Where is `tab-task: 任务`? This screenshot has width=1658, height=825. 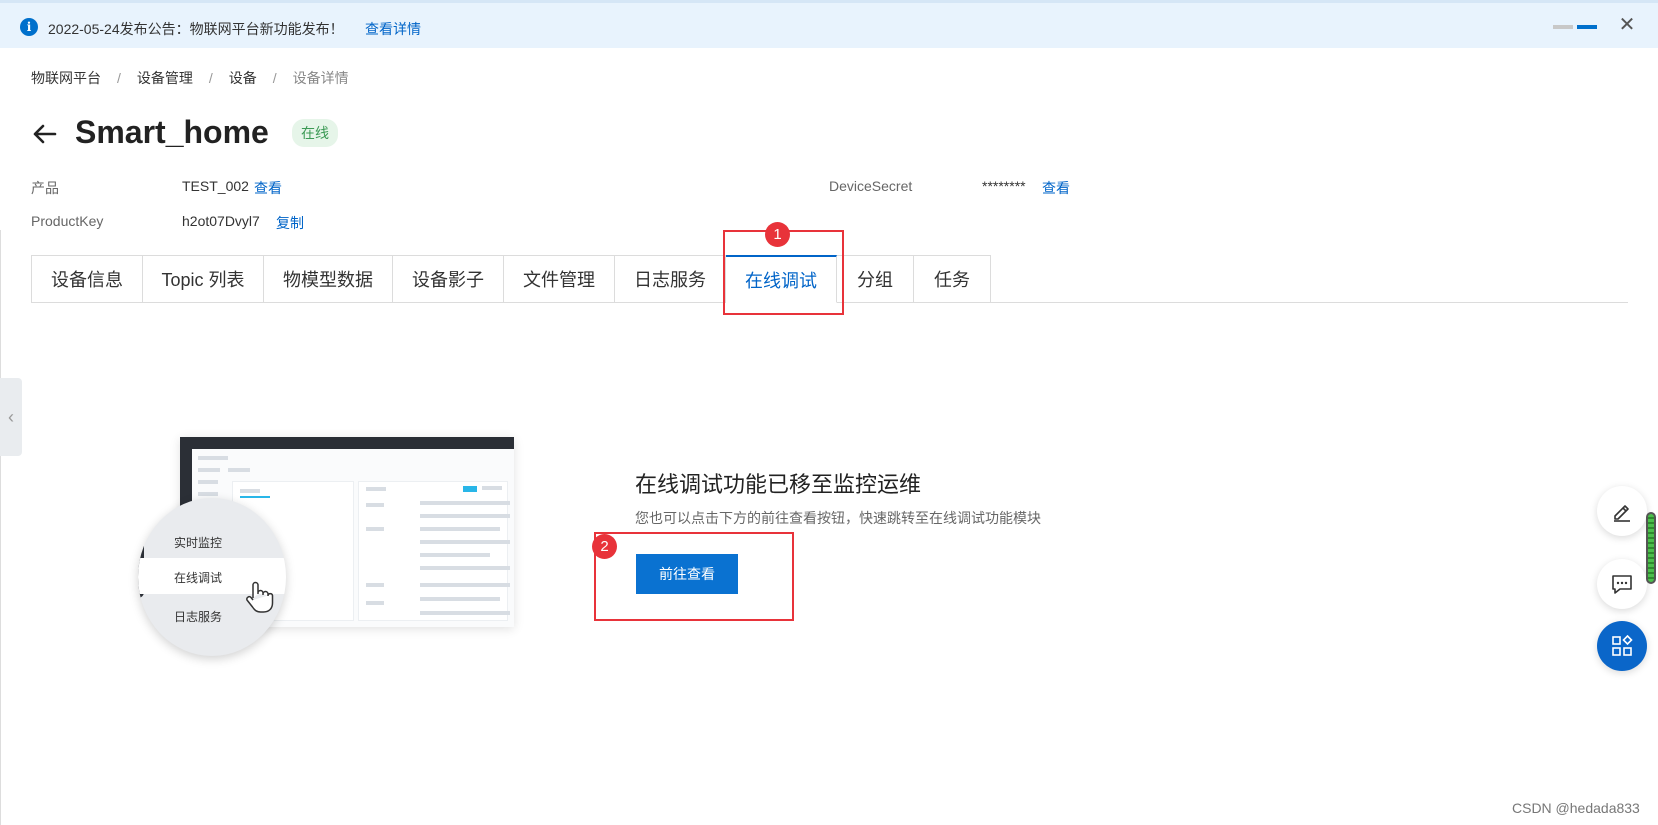 tab-task: 任务 is located at coordinates (952, 279).